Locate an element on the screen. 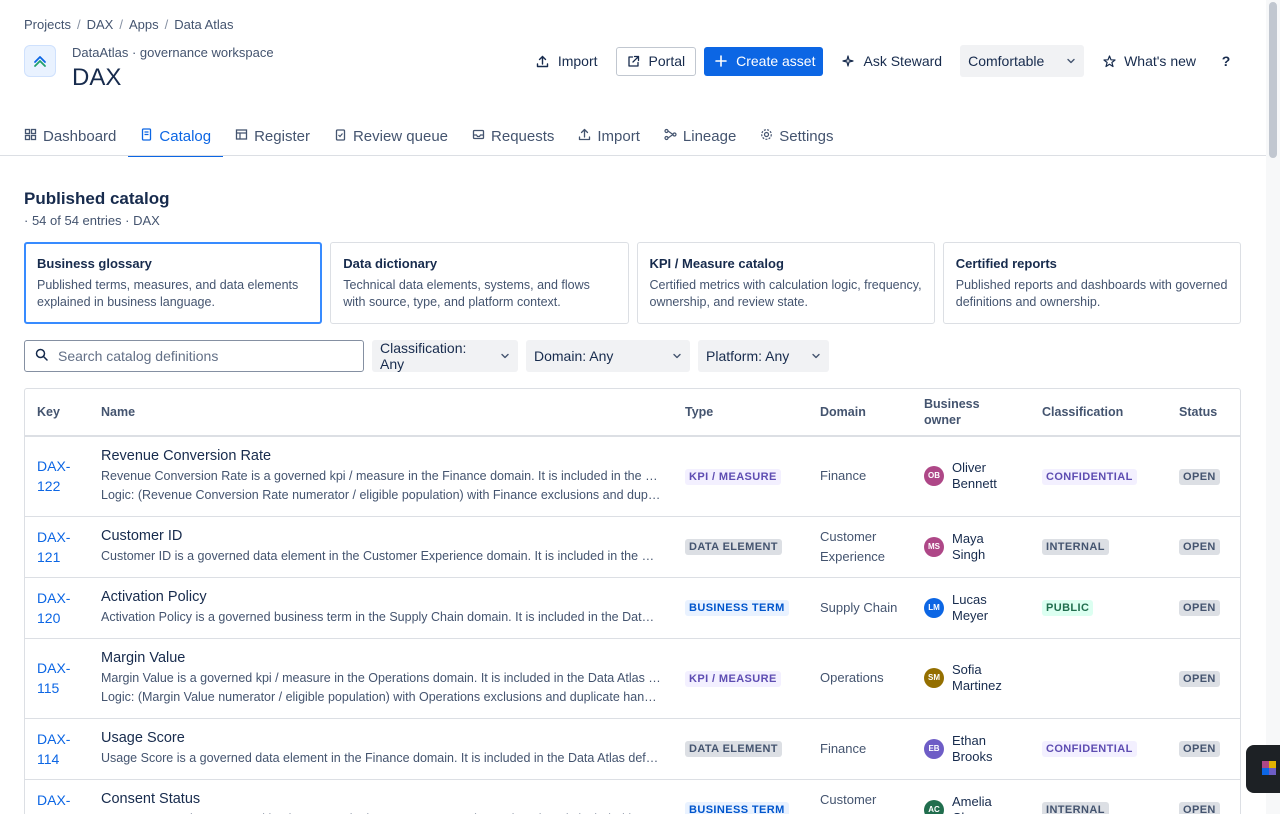 This screenshot has height=814, width=1280. catalog-count: · 54 of 54 entries · DAX is located at coordinates (92, 220).